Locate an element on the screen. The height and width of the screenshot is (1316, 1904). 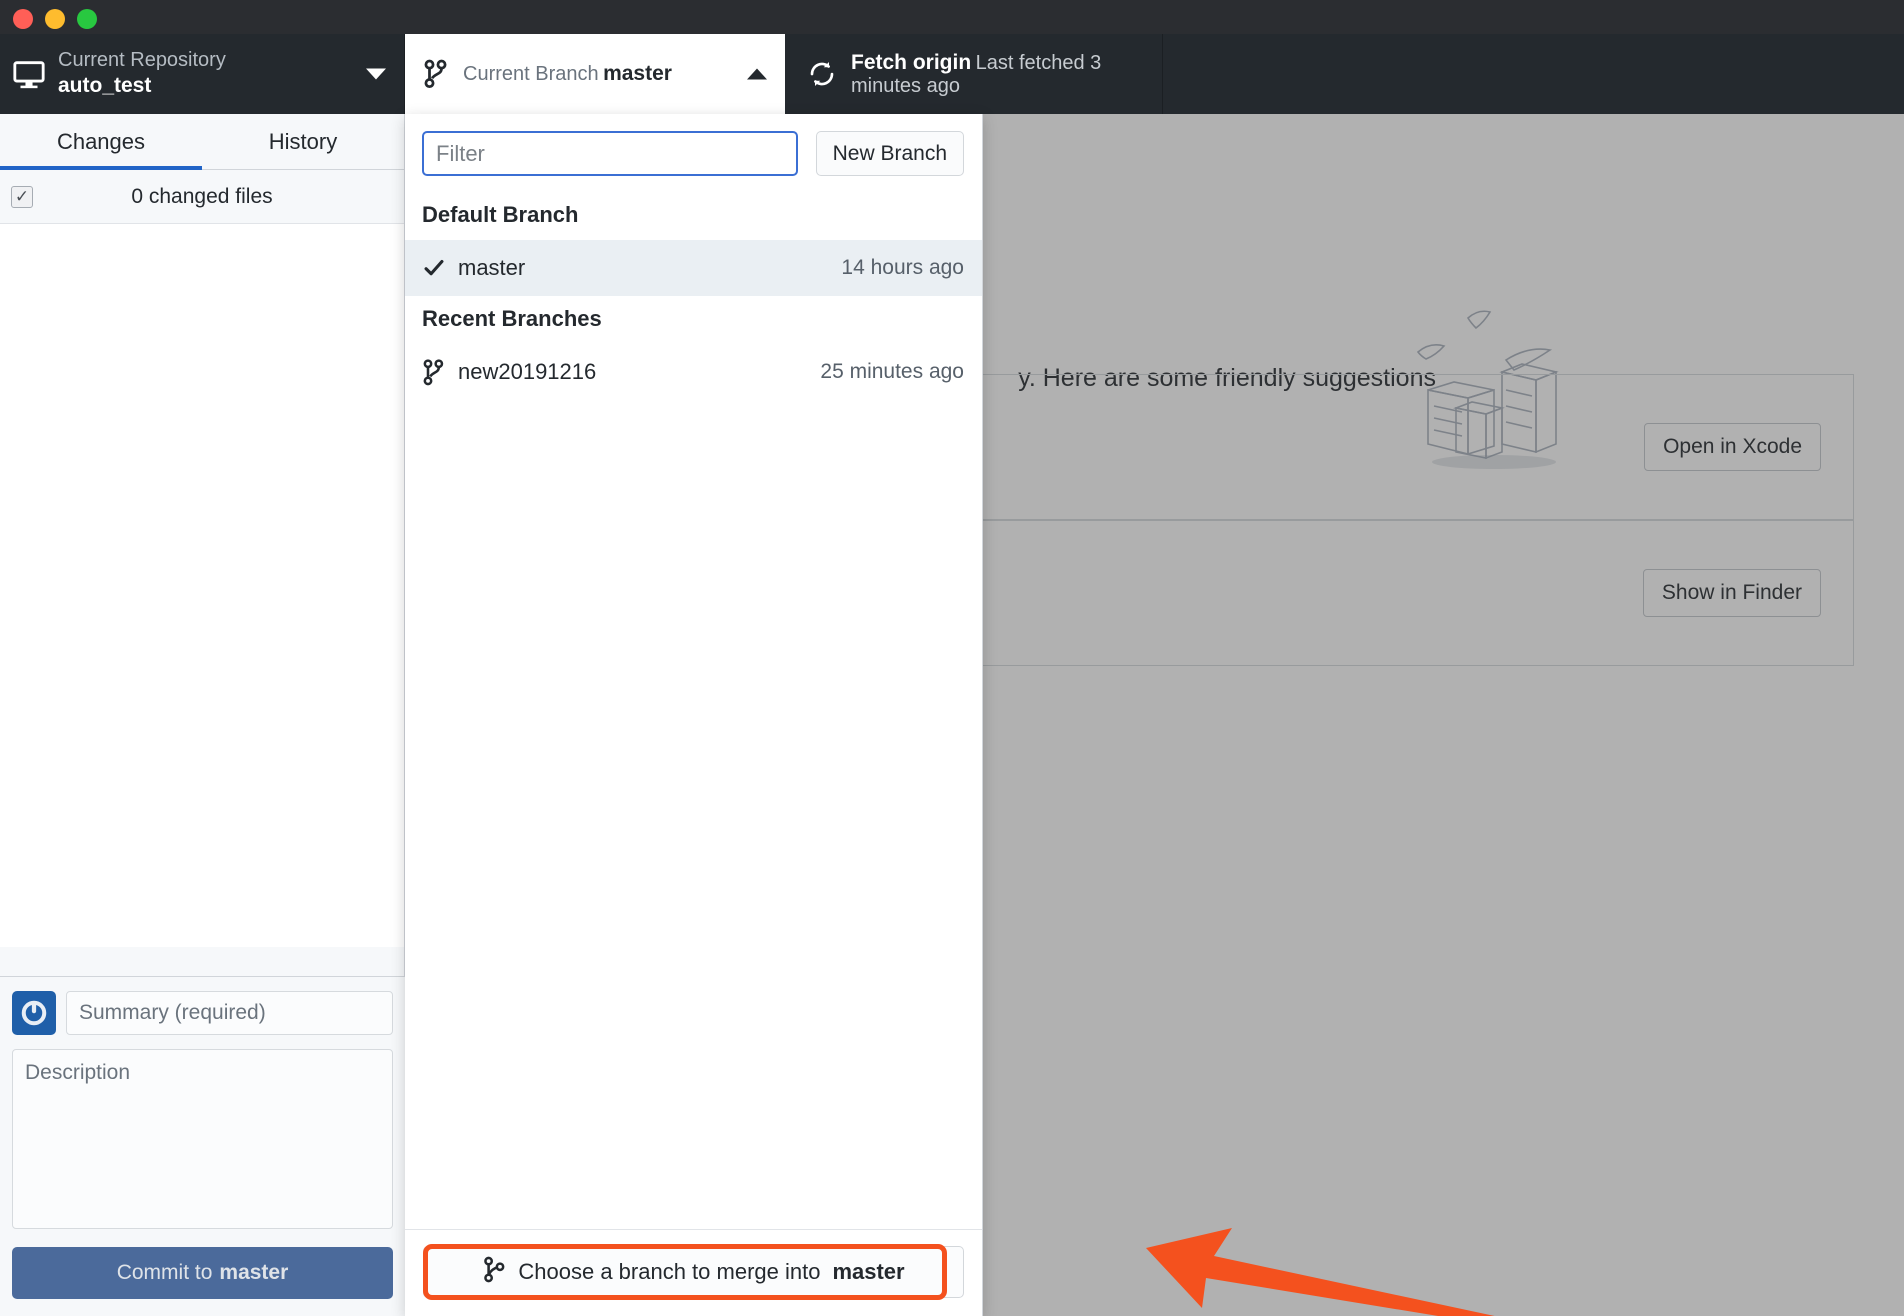
merge-button-prefix: Choose a branch to merge into is located at coordinates (669, 1271).